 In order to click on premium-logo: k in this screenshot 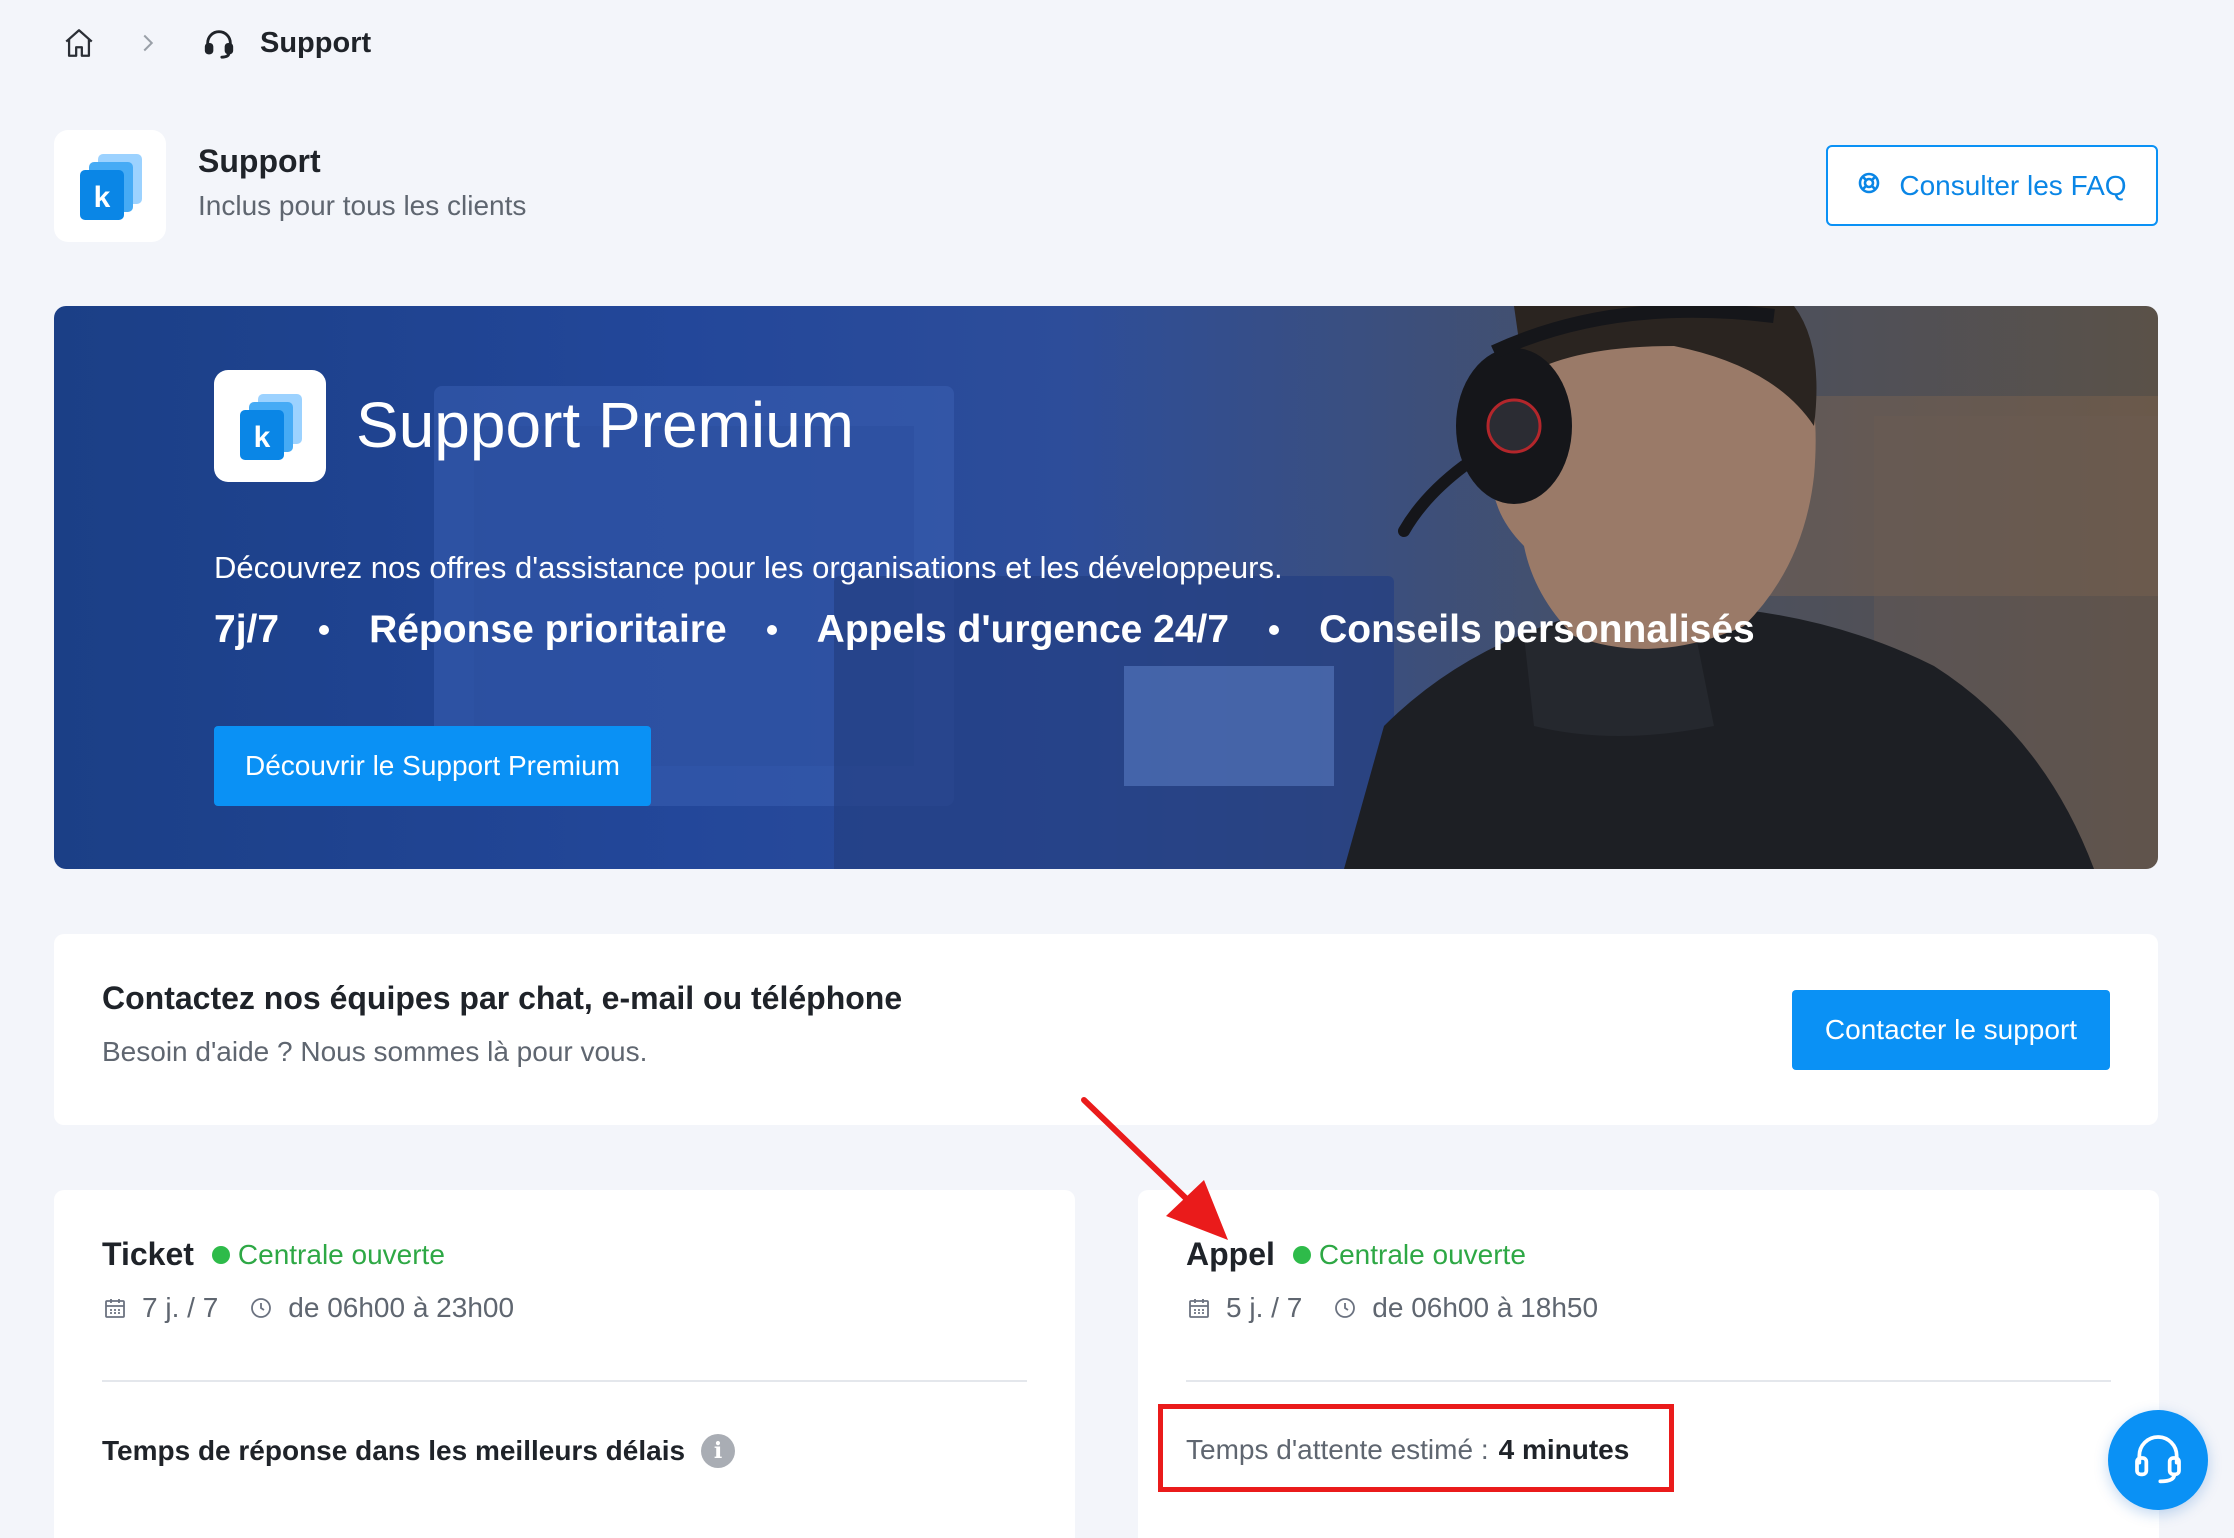, I will do `click(270, 426)`.